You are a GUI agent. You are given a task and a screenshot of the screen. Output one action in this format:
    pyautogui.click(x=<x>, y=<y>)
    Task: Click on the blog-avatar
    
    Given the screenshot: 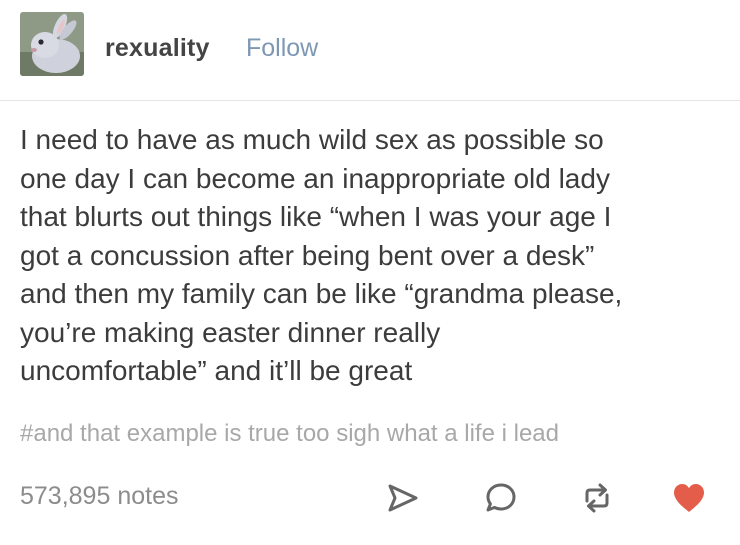 What is the action you would take?
    pyautogui.click(x=52, y=44)
    